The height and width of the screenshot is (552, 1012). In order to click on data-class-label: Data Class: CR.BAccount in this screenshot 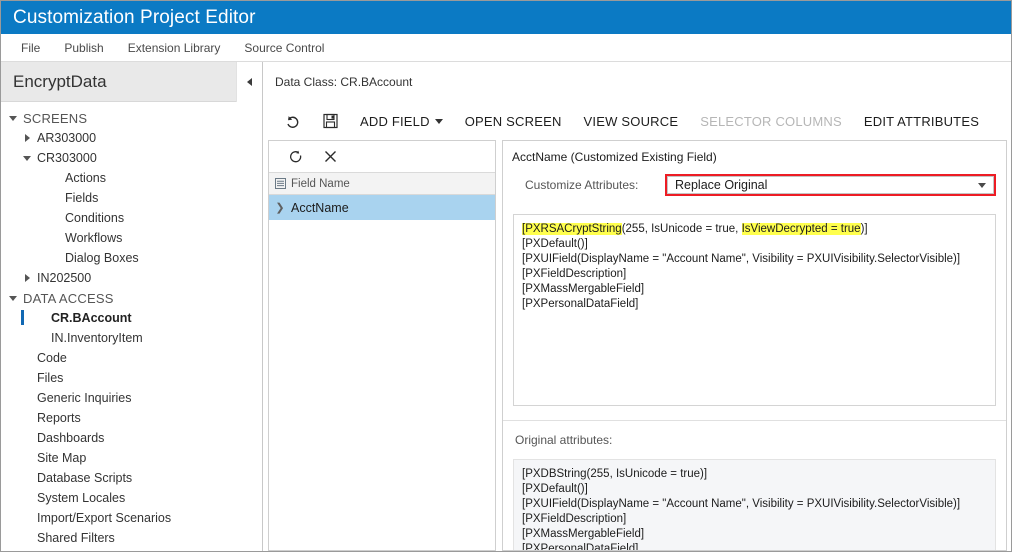, I will do `click(344, 82)`.